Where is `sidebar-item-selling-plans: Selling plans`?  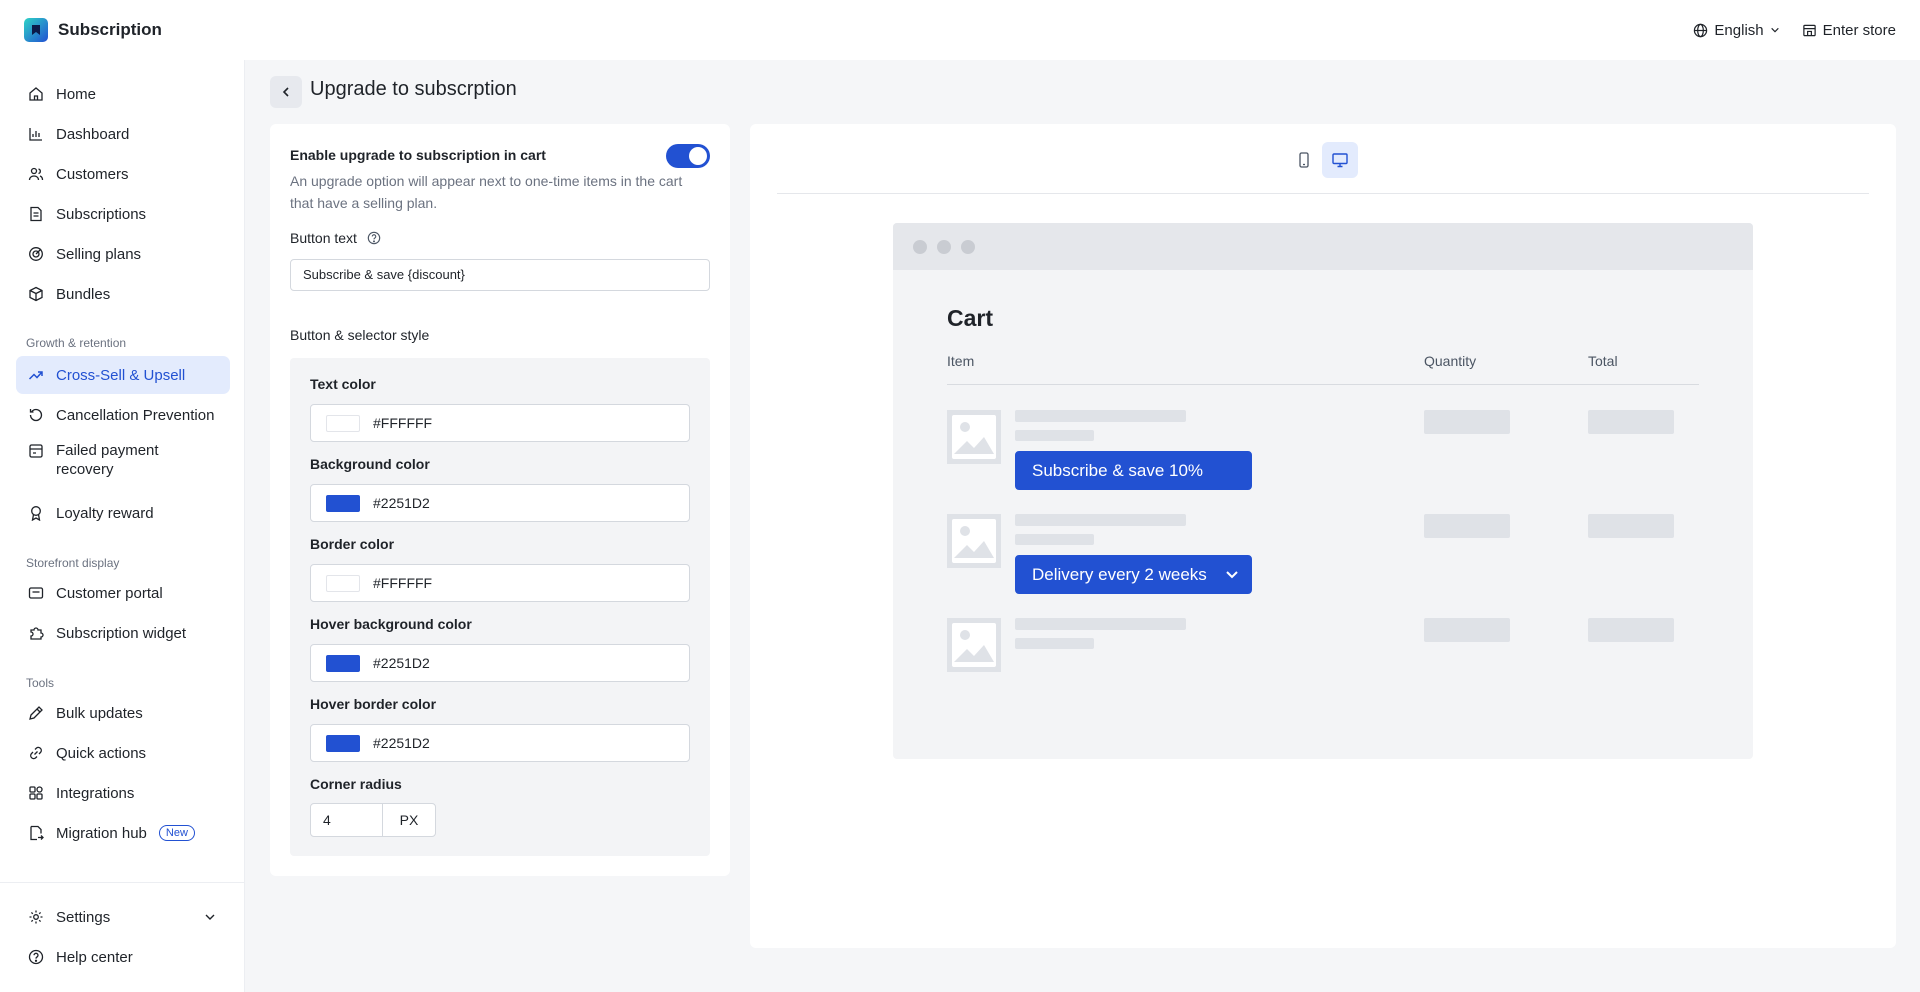 sidebar-item-selling-plans: Selling plans is located at coordinates (123, 254).